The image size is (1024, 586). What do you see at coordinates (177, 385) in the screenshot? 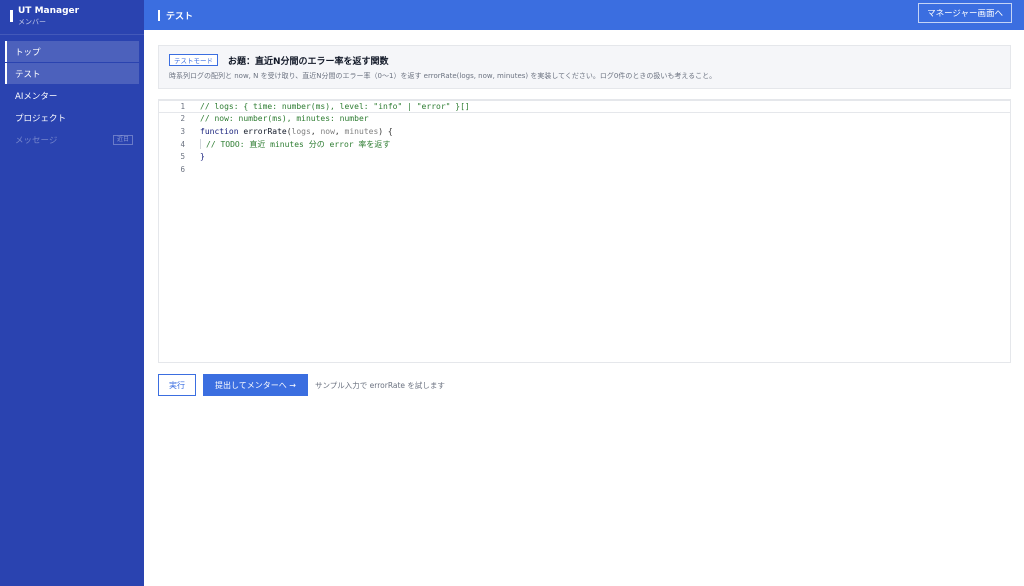
I see `run-button: 実行` at bounding box center [177, 385].